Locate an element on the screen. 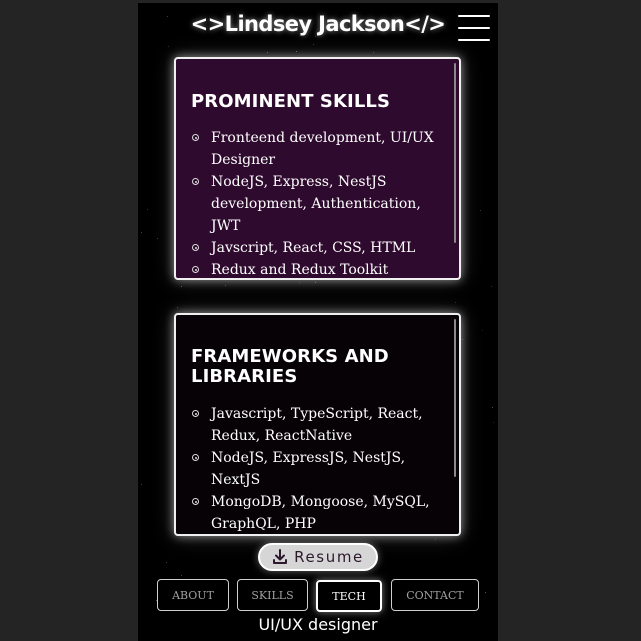  list-item: Fronteend development, UI/UX Designer is located at coordinates (315, 149).